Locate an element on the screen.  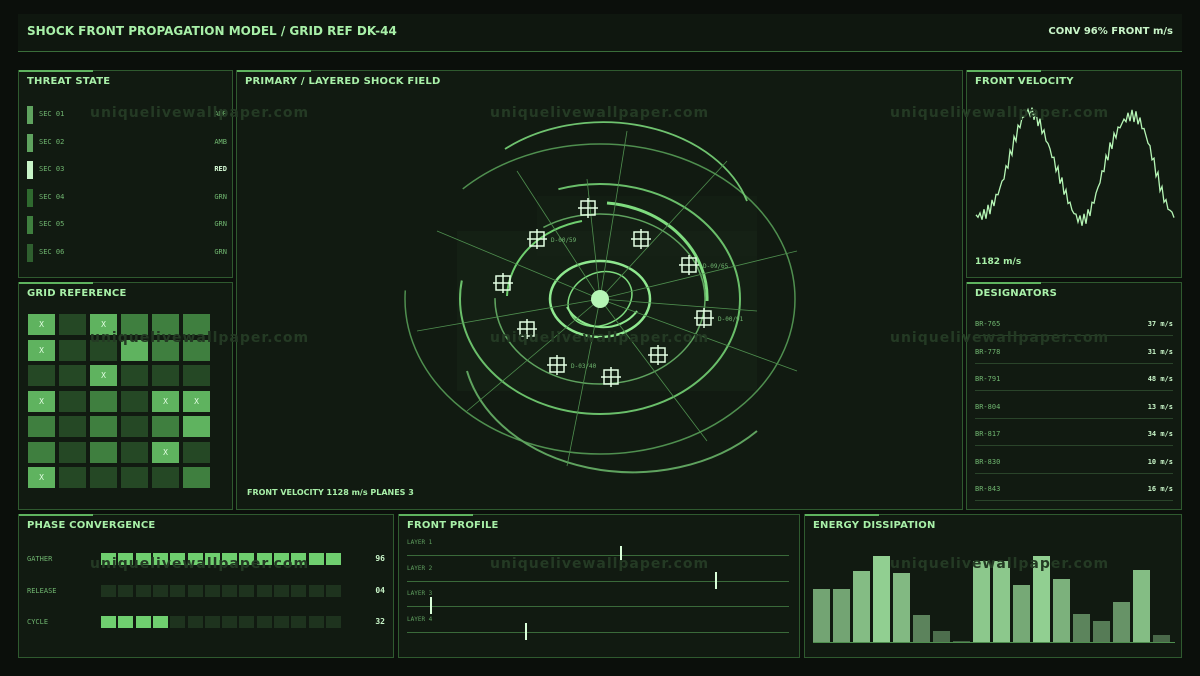
designator-row: BR-778 31 m/s is located at coordinates (1074, 354).